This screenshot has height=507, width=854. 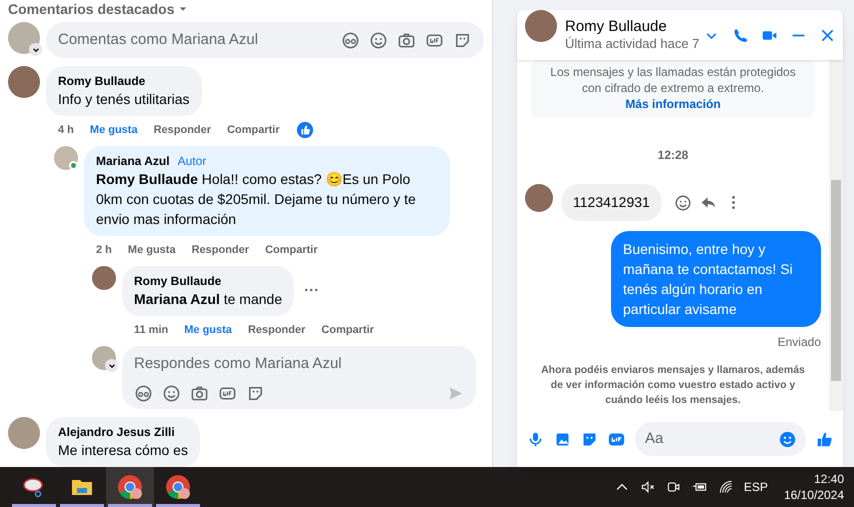 What do you see at coordinates (91, 9) in the screenshot?
I see `section-heading: Comentarios destacados` at bounding box center [91, 9].